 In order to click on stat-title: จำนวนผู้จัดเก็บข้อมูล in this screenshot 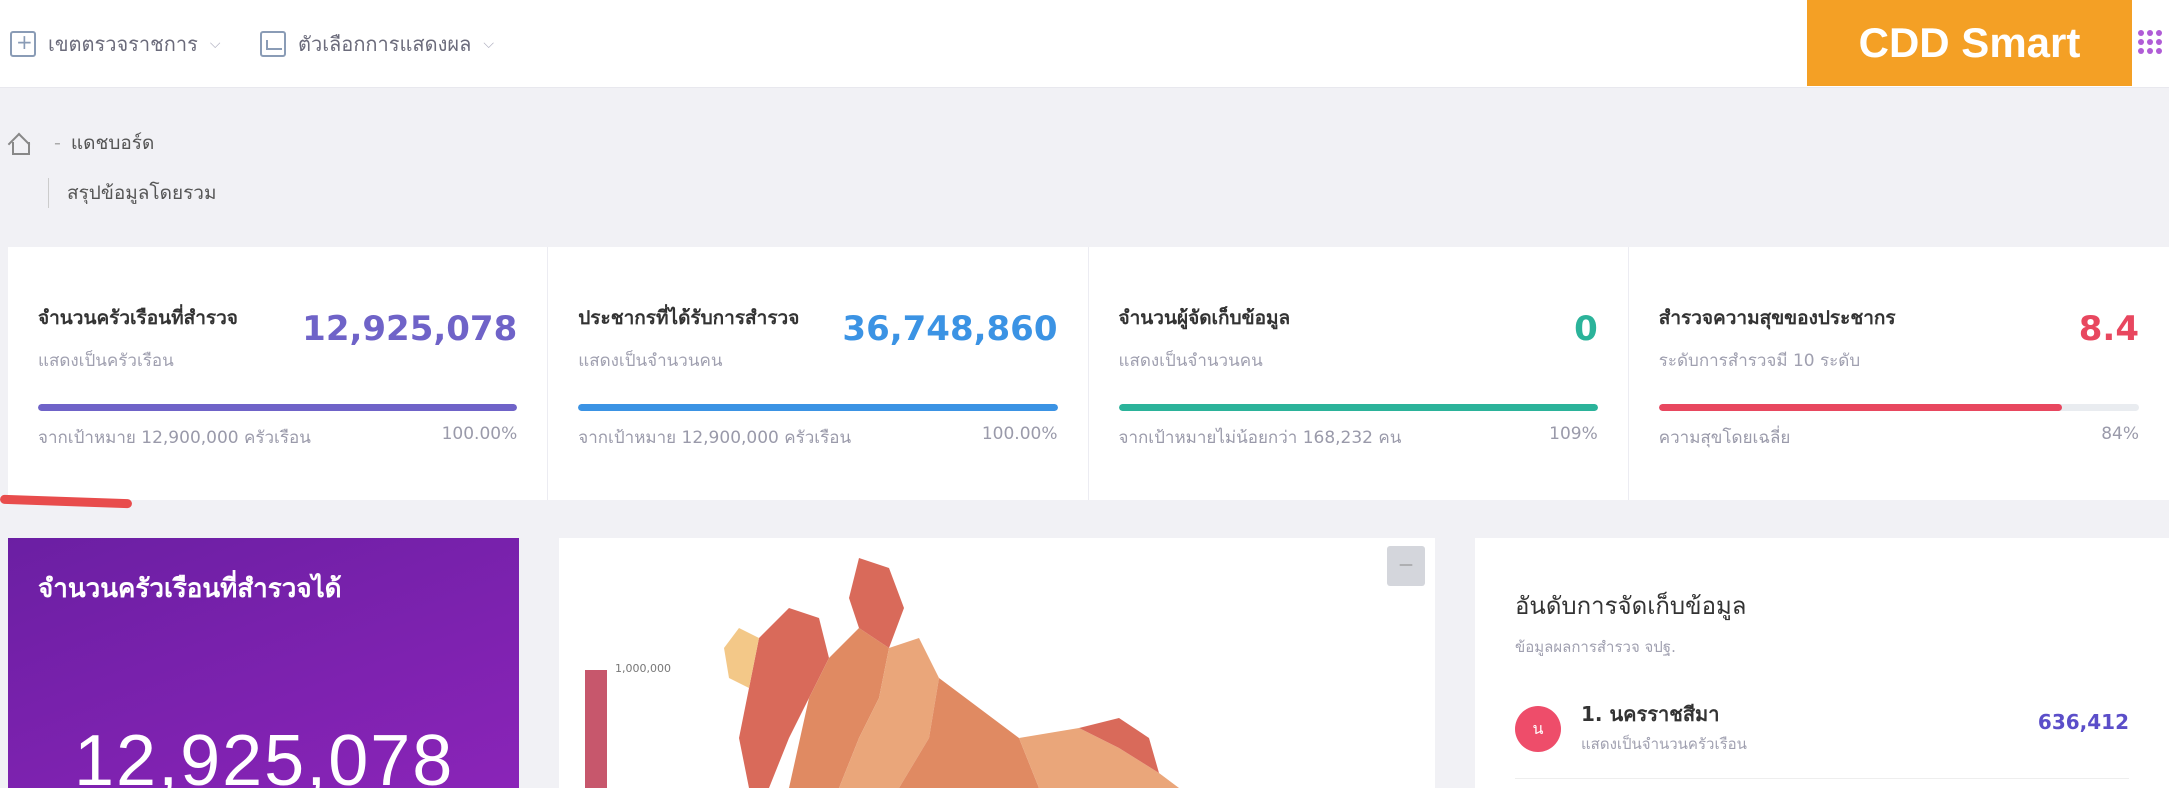, I will do `click(1204, 318)`.